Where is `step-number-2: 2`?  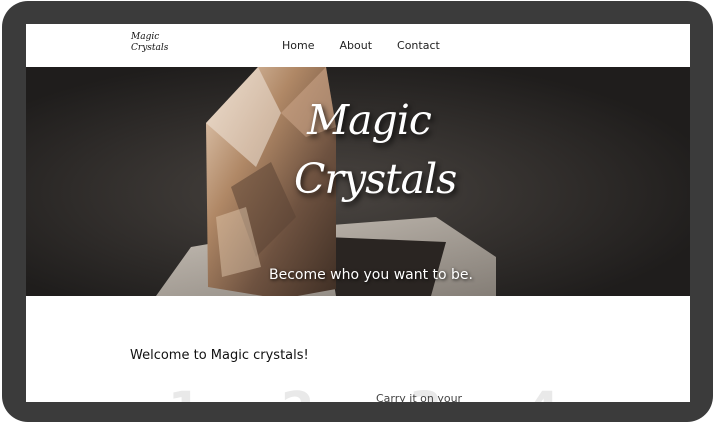
step-number-2: 2 is located at coordinates (297, 392).